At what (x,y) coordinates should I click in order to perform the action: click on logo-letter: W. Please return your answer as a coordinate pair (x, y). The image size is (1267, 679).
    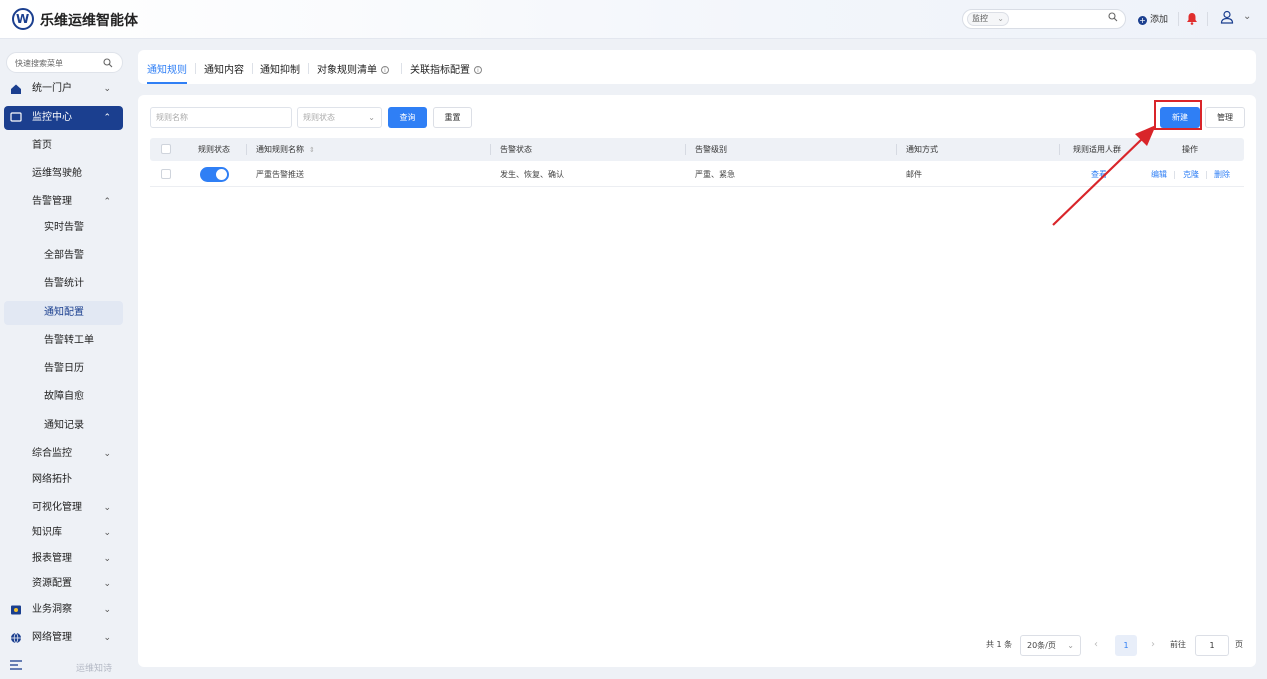
    Looking at the image, I should click on (23, 19).